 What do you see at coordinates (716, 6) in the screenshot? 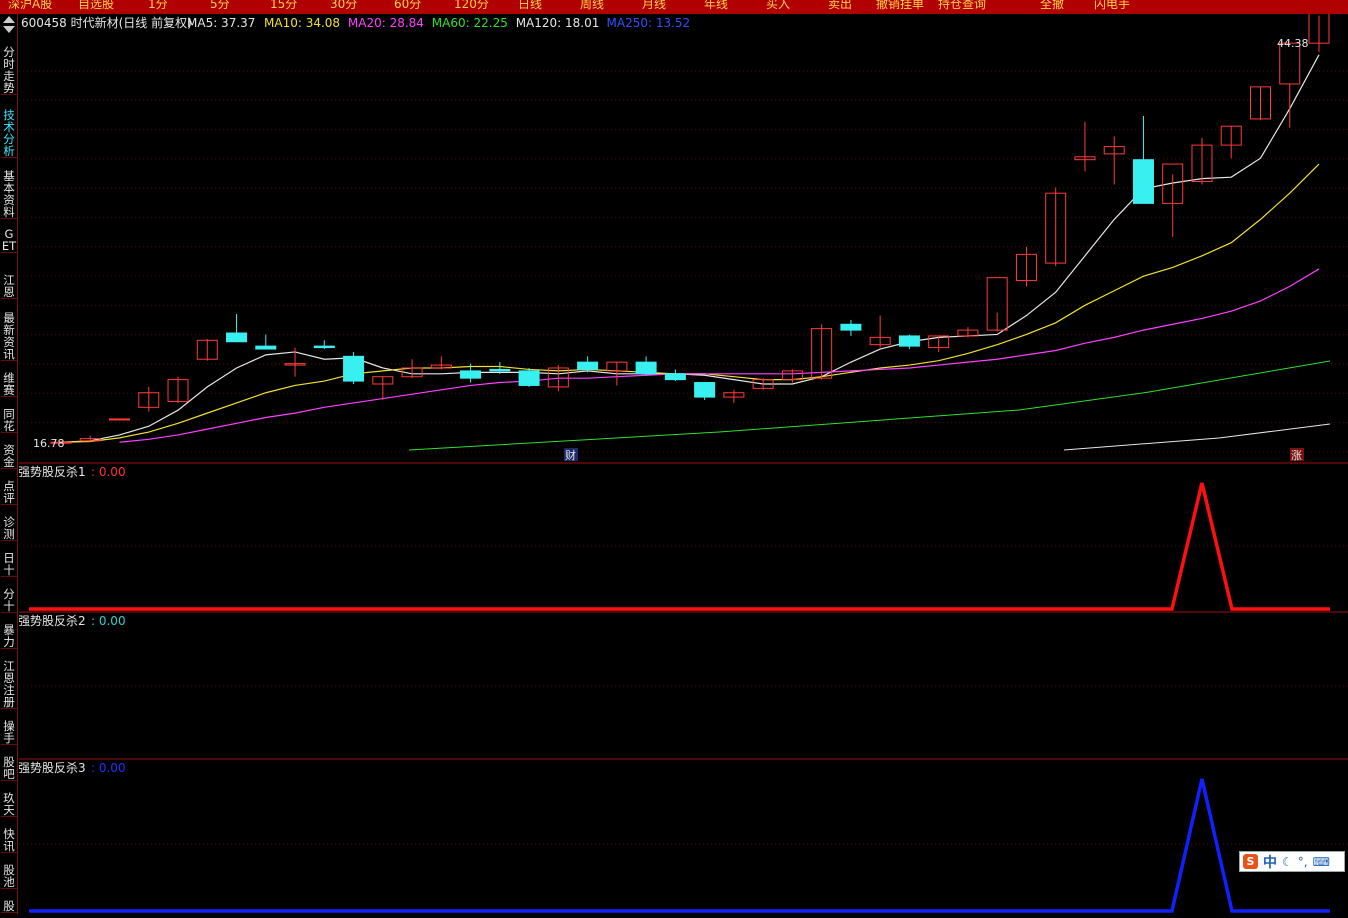
I see `toolbar-item: 年线` at bounding box center [716, 6].